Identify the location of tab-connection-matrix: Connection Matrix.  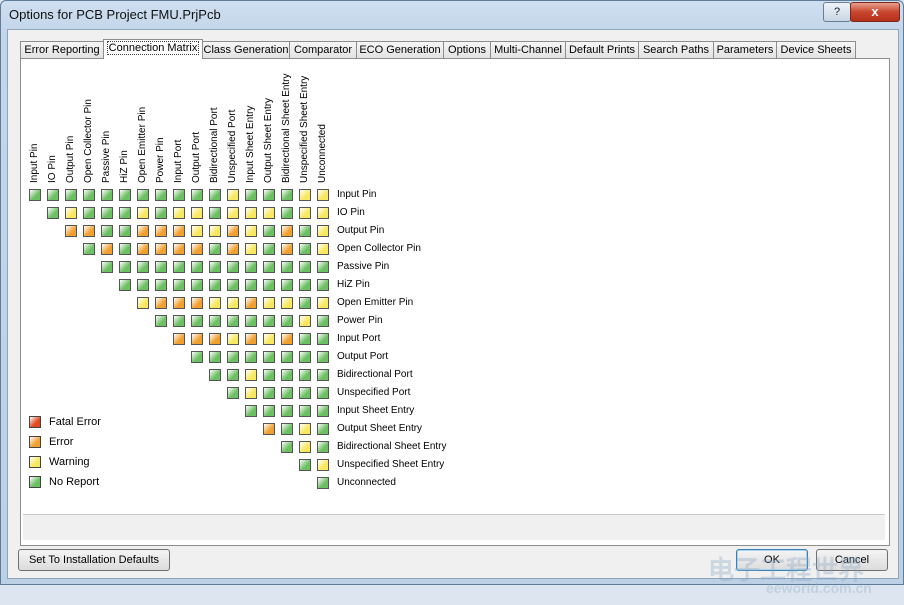
(153, 49).